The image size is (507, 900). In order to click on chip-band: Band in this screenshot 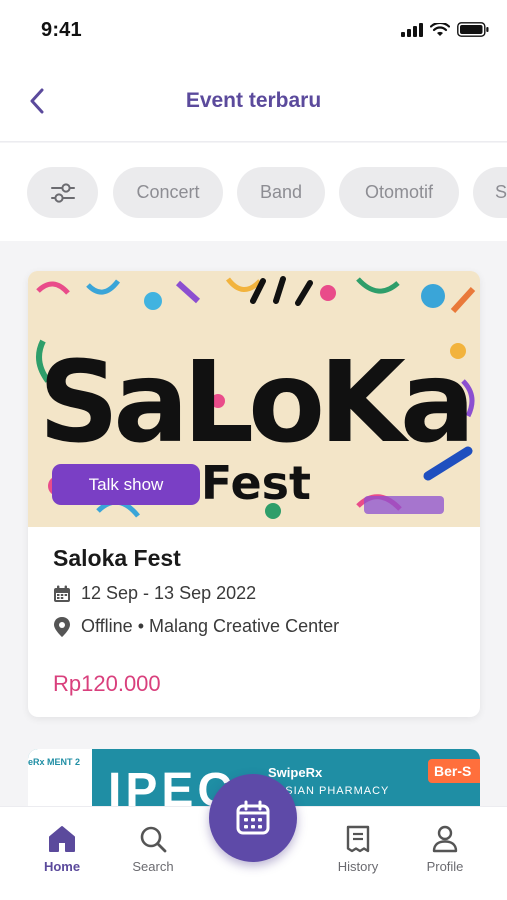, I will do `click(281, 192)`.